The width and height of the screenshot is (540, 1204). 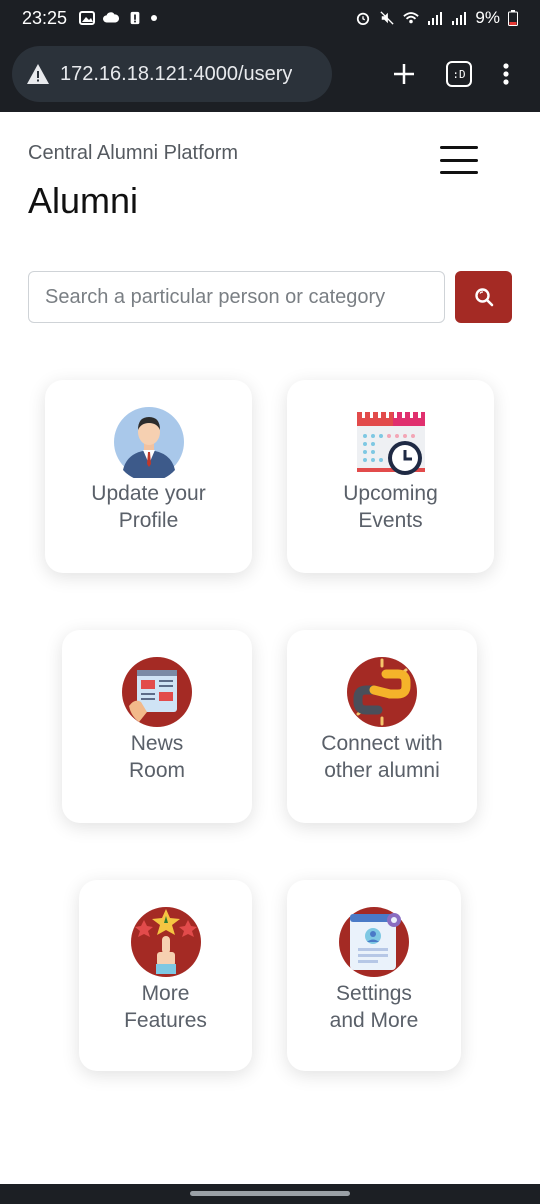 What do you see at coordinates (374, 1007) in the screenshot?
I see `settings-label: Settings and More` at bounding box center [374, 1007].